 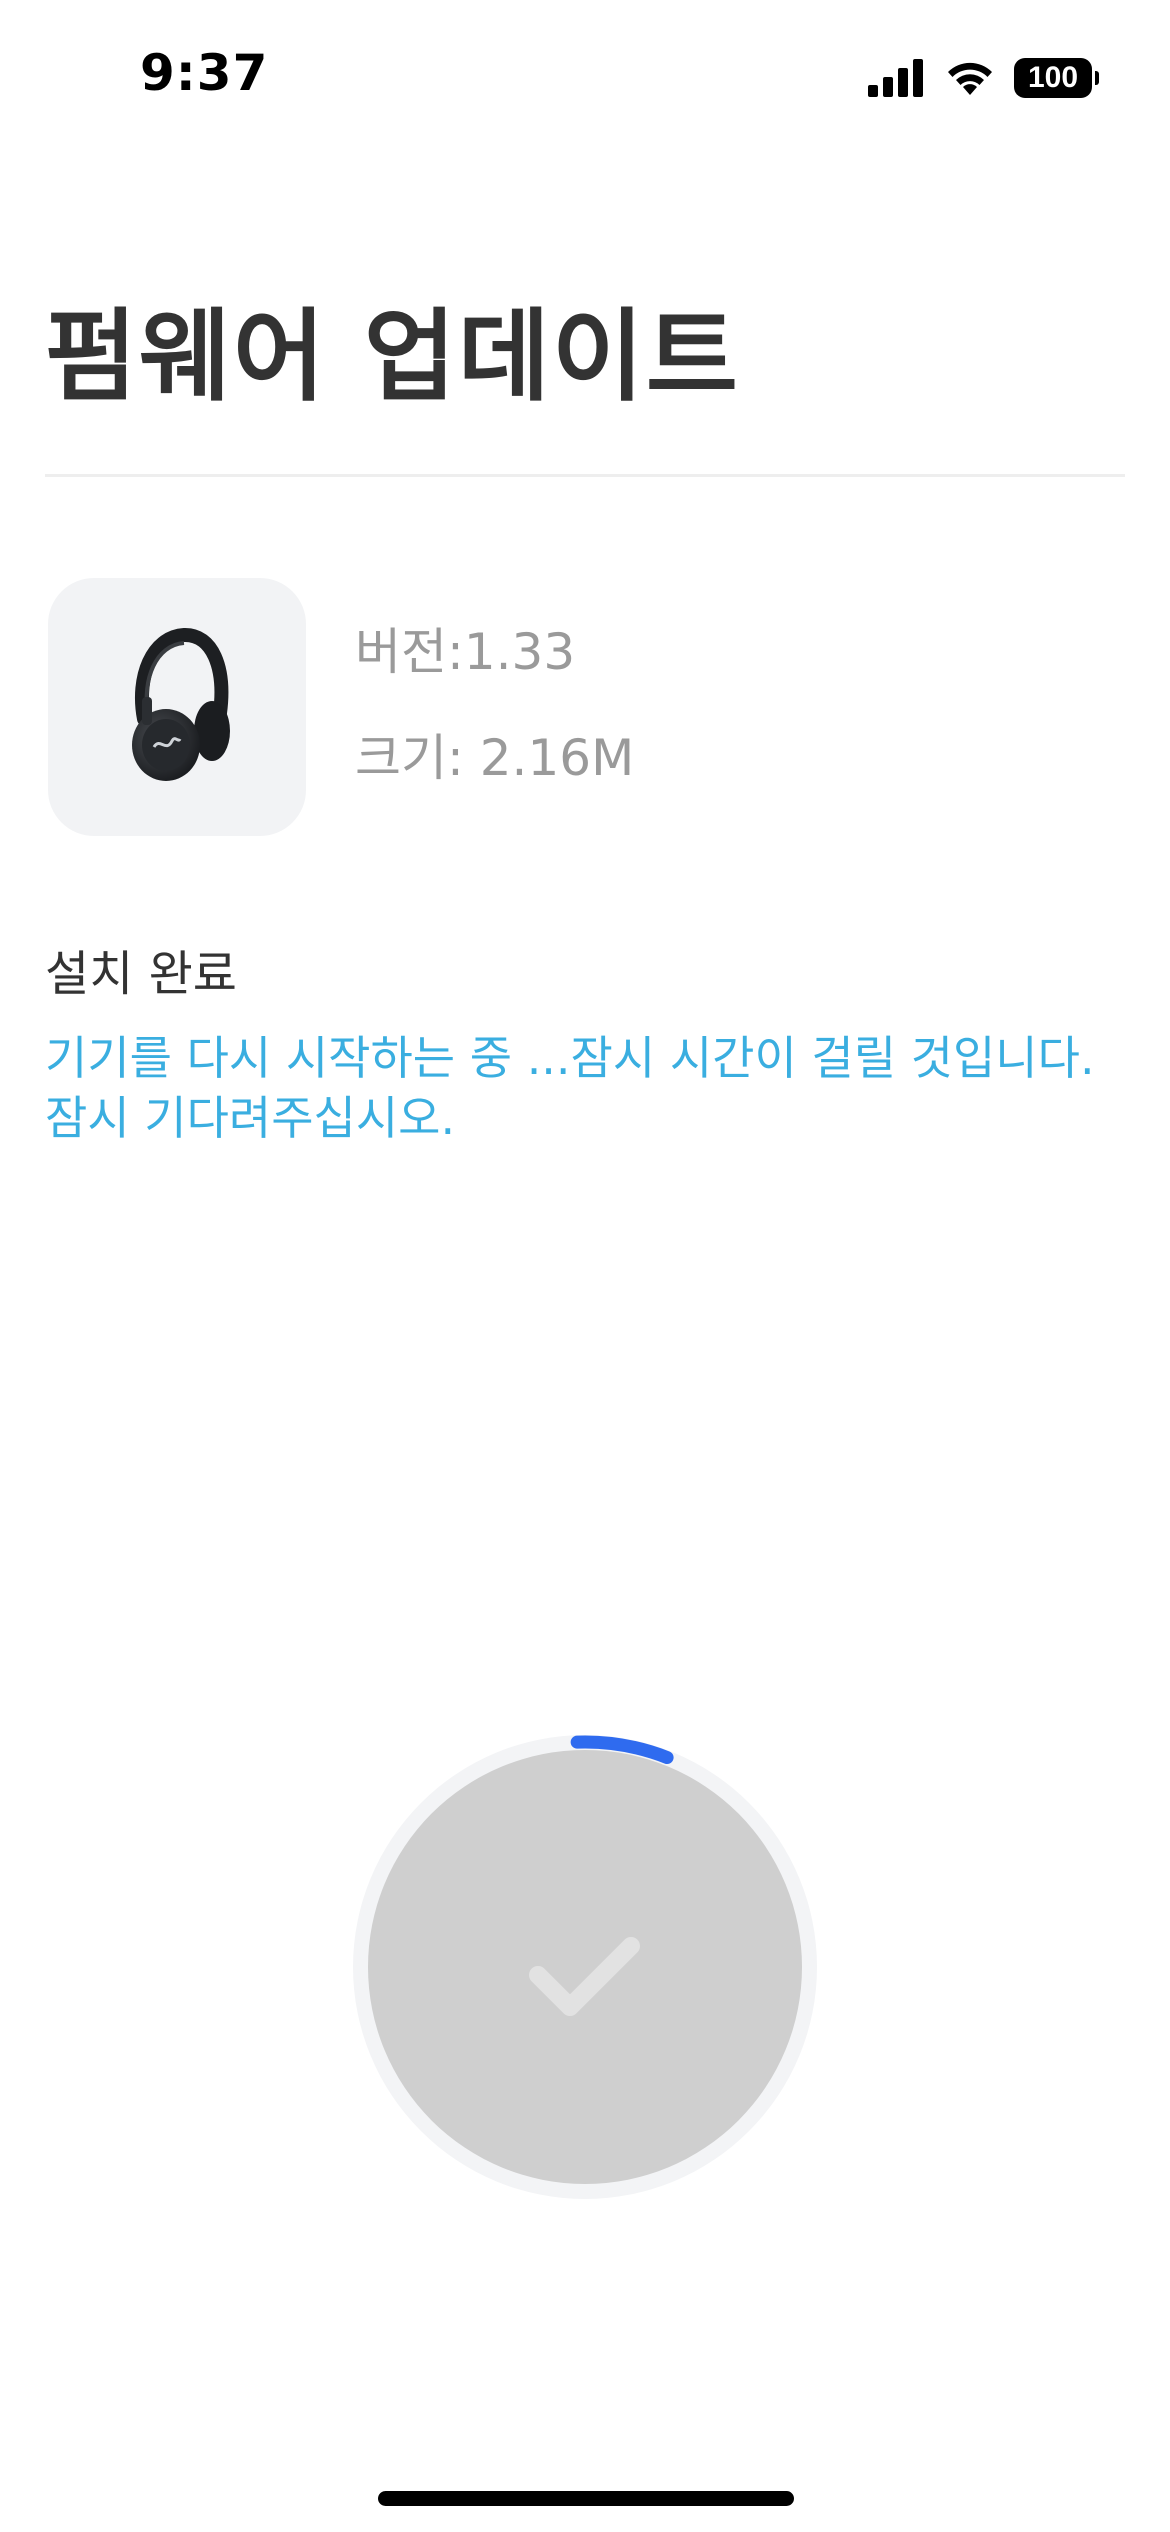 What do you see at coordinates (181, 704) in the screenshot?
I see `headphones-image` at bounding box center [181, 704].